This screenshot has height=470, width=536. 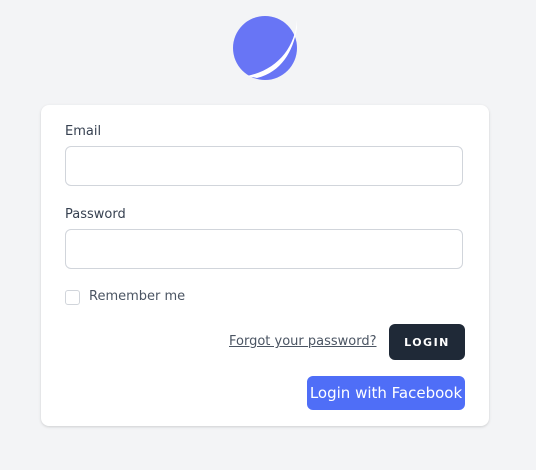 I want to click on password-field, so click(x=264, y=249).